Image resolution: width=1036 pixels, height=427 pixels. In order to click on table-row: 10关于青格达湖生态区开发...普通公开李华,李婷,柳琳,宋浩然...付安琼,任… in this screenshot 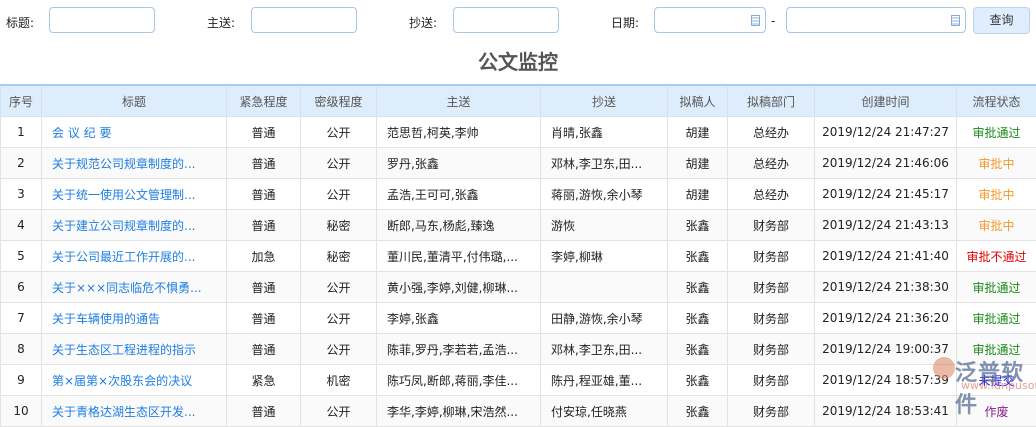, I will do `click(518, 411)`.